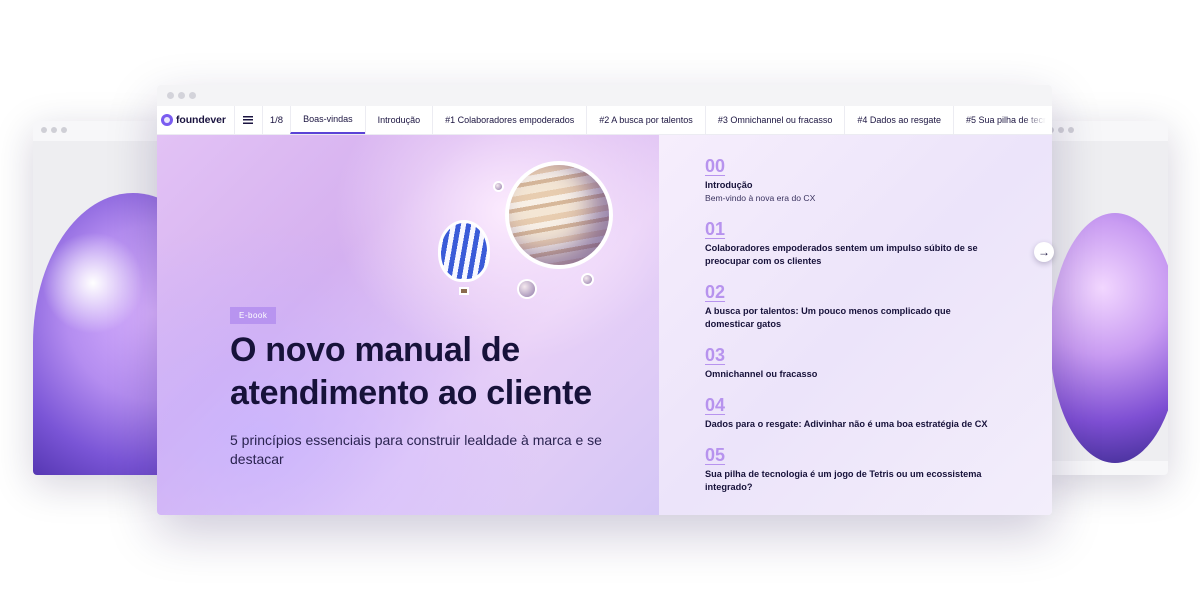 The image size is (1200, 600). Describe the element at coordinates (761, 374) in the screenshot. I see `toc-title: Omnichannel ou fracasso` at that location.